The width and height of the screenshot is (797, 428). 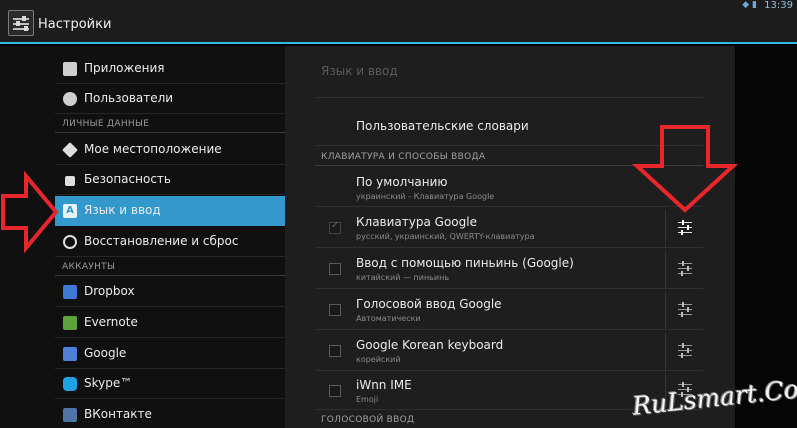 What do you see at coordinates (109, 291) in the screenshot?
I see `sidebar-item-label: Dropbox` at bounding box center [109, 291].